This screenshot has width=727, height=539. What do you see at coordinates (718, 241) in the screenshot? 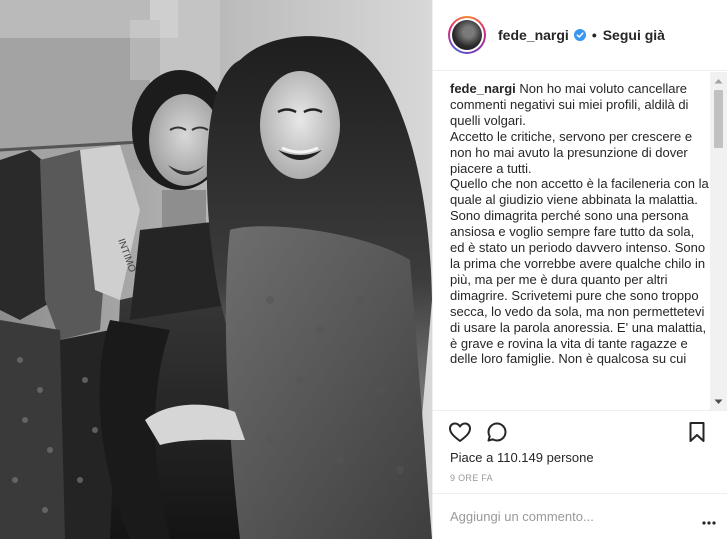
I see `scrollbar` at bounding box center [718, 241].